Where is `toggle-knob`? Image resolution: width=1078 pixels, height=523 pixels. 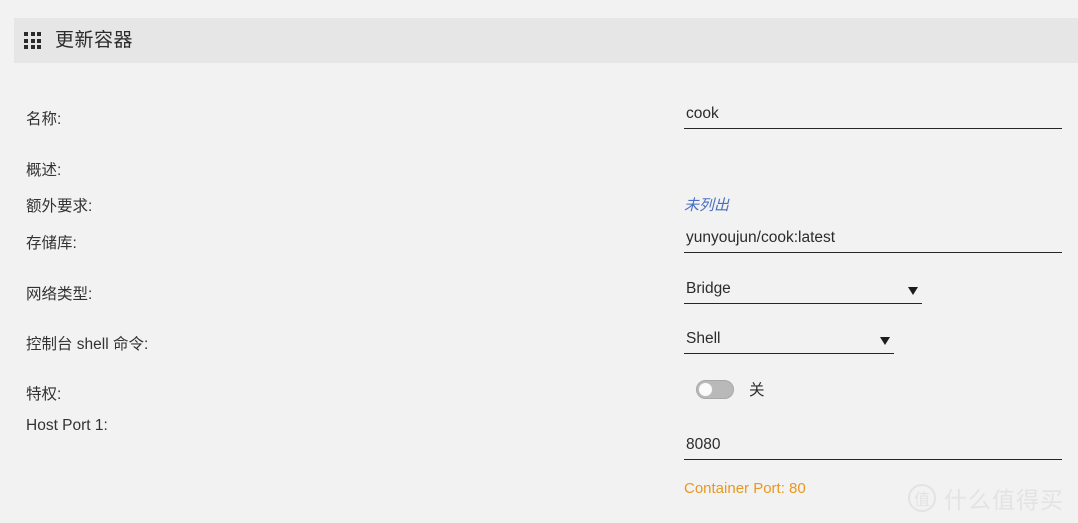 toggle-knob is located at coordinates (705, 389).